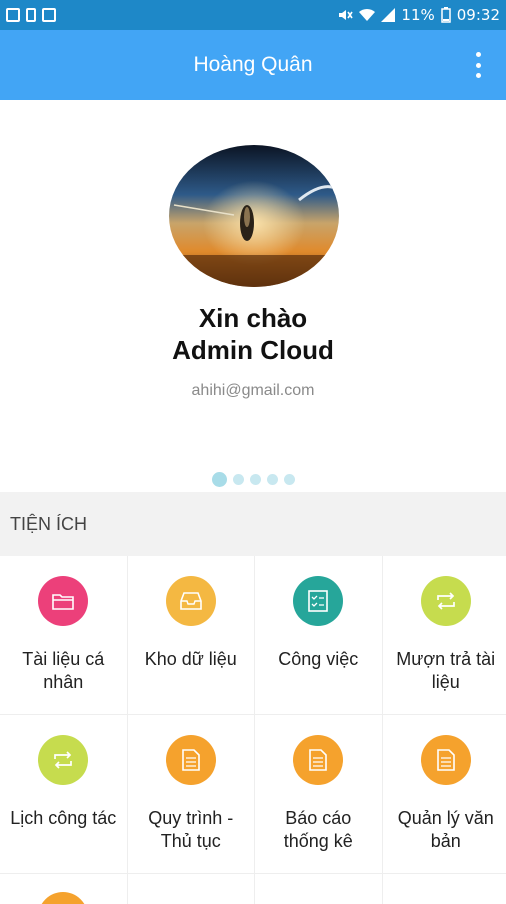  I want to click on tile-label: Báo cáo thống kê, so click(318, 830).